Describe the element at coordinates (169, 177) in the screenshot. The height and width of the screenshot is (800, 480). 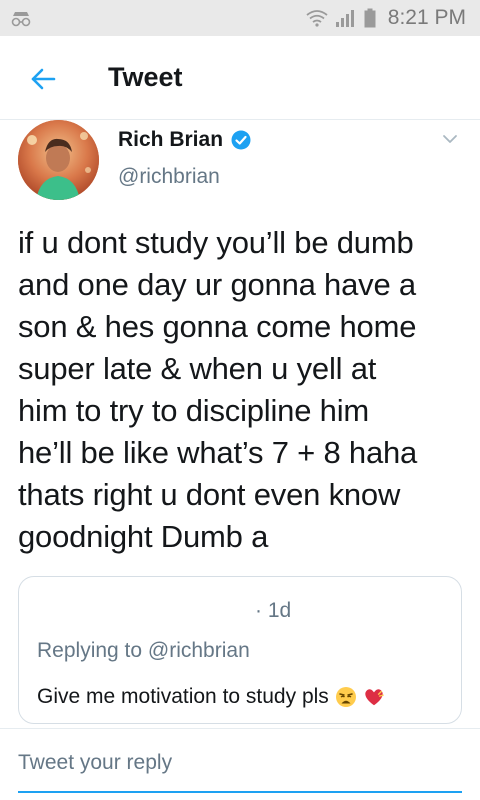
I see `author-handle: @richbrian` at that location.